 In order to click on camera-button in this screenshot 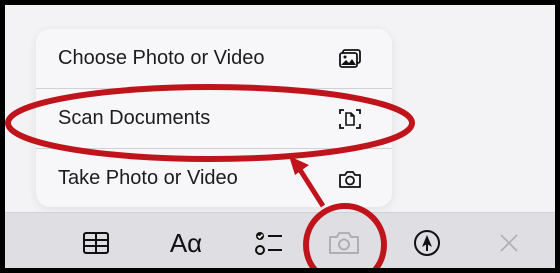, I will do `click(344, 243)`.